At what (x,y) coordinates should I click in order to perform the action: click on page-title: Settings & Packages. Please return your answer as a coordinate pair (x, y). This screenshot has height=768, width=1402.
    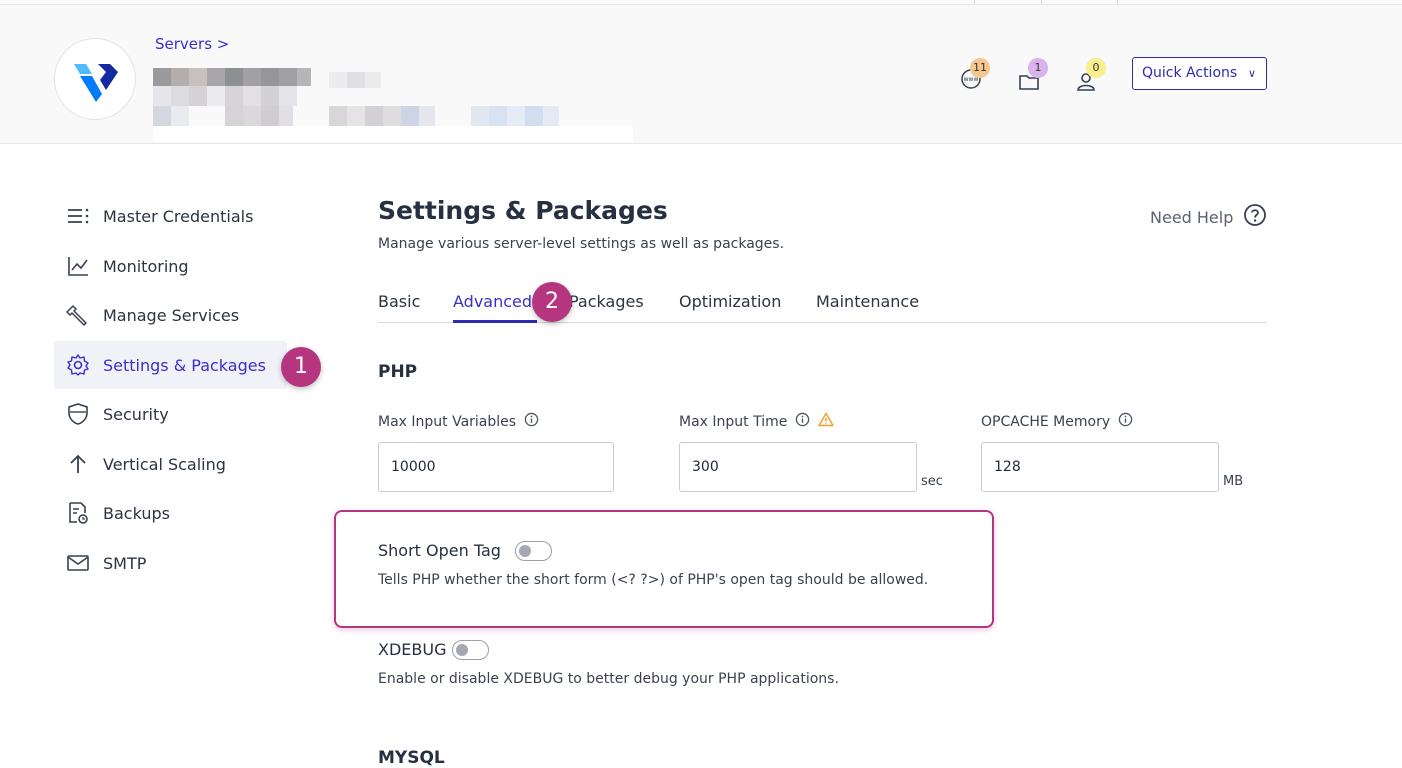
    Looking at the image, I should click on (523, 210).